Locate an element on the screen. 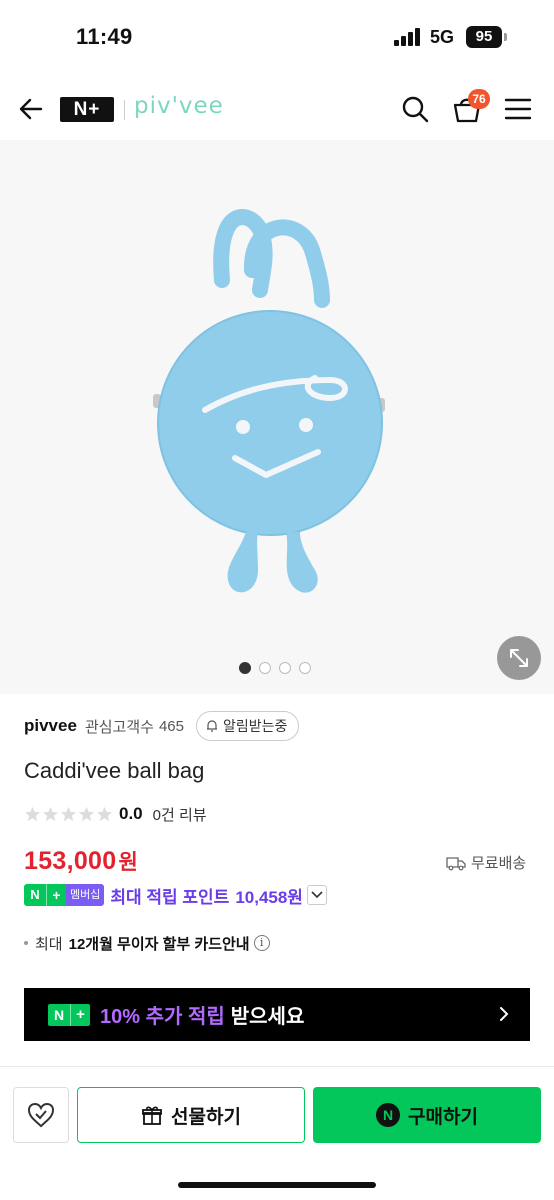 This screenshot has width=554, height=1200. points-expand-button is located at coordinates (316, 895).